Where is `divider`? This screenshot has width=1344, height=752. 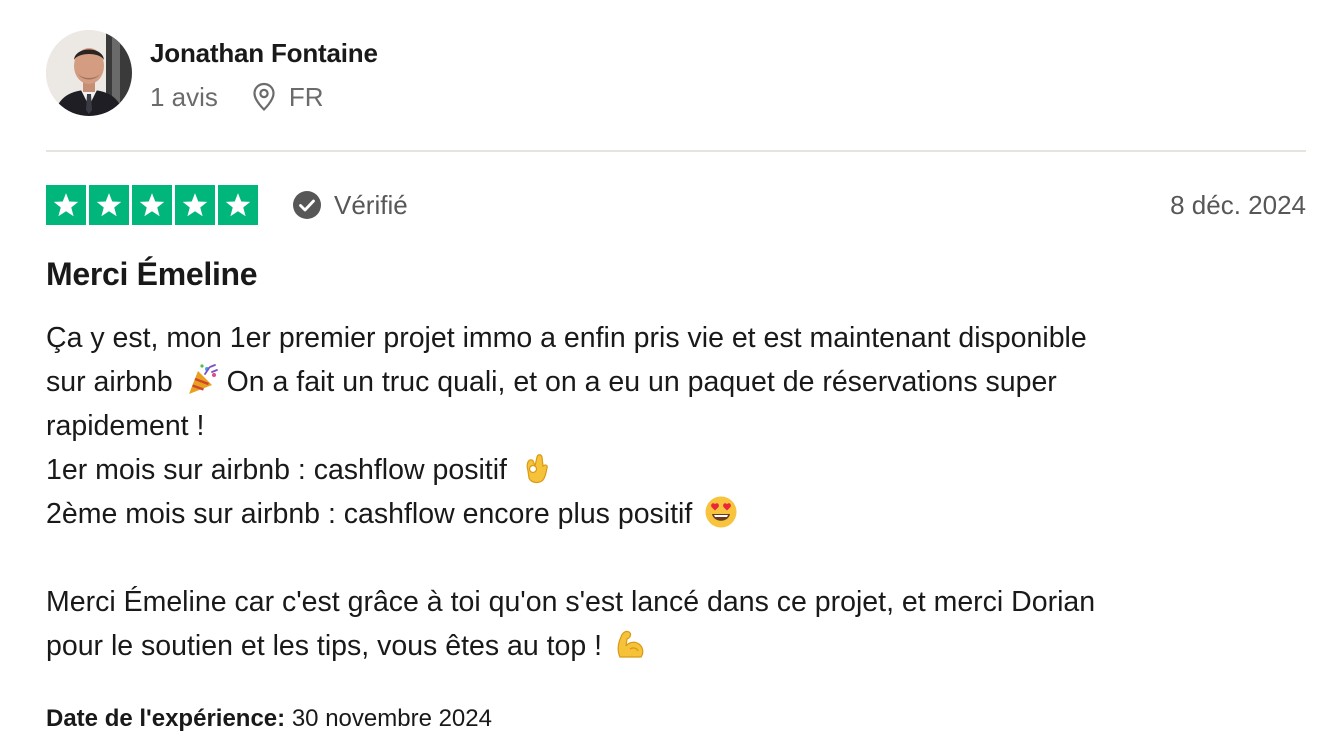 divider is located at coordinates (676, 151).